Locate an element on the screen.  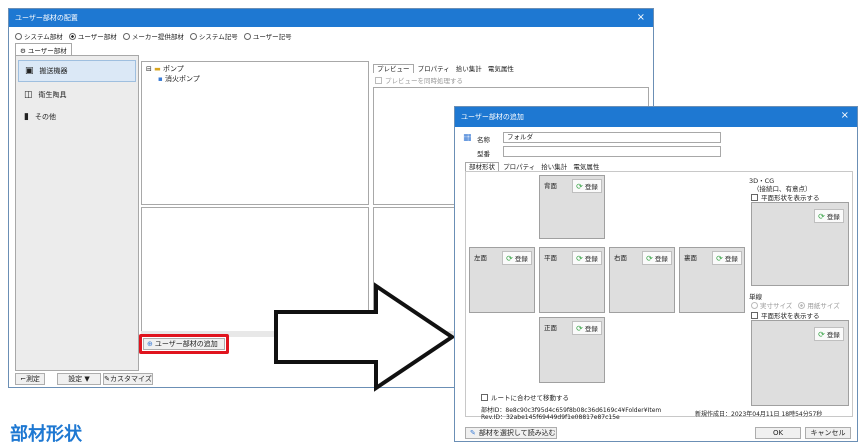
route-move-checkbox: ルートに合わせて移動する is located at coordinates (525, 397).